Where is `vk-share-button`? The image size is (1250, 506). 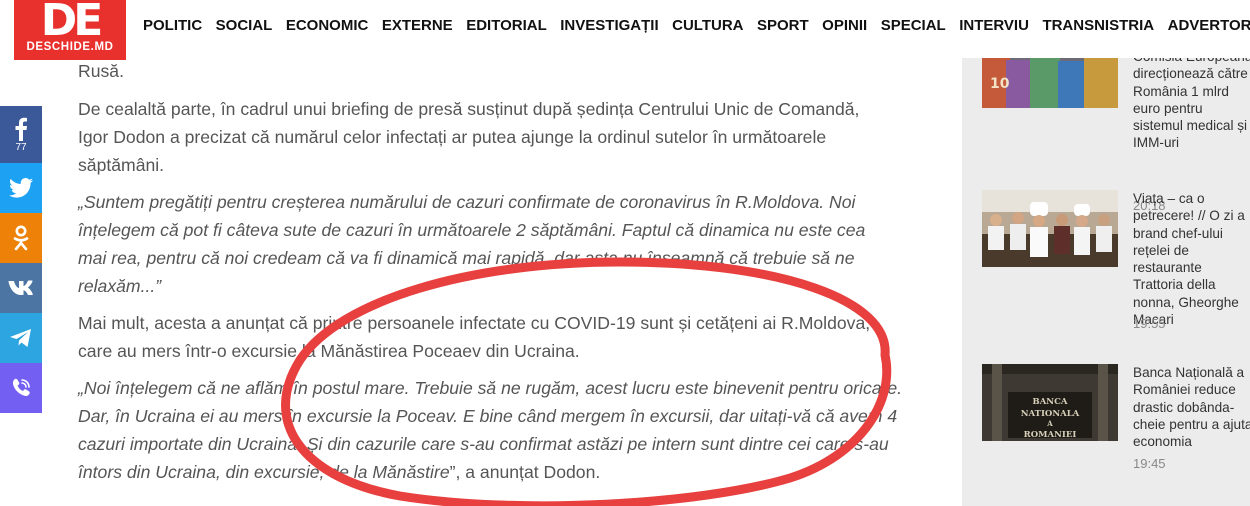 vk-share-button is located at coordinates (21, 288).